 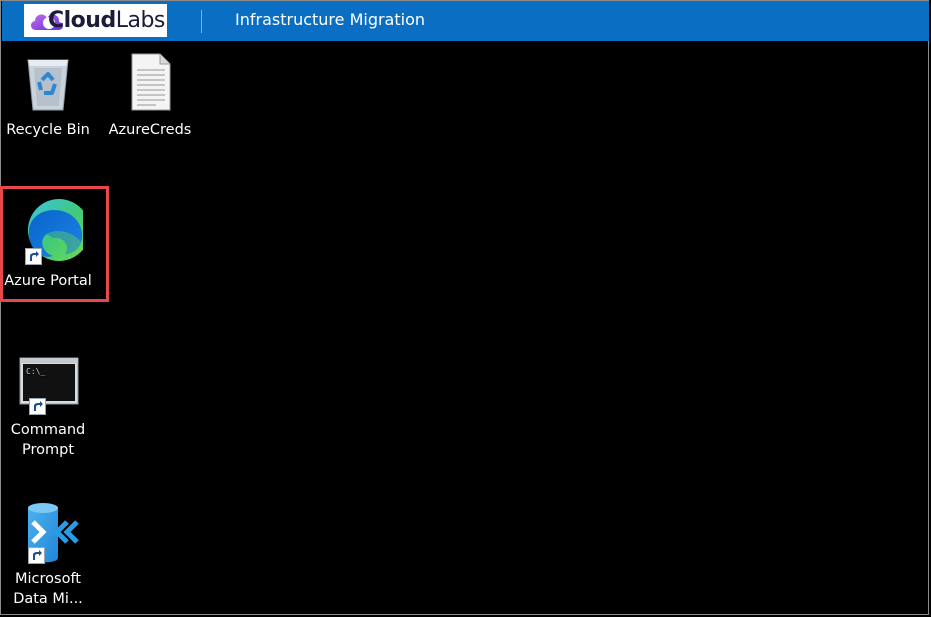 What do you see at coordinates (48, 85) in the screenshot?
I see `recycle-bin-icon` at bounding box center [48, 85].